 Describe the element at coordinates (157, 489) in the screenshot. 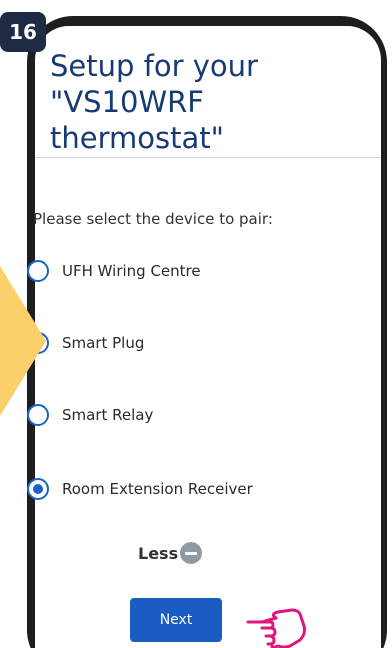

I see `option-label: Room Extension Receiver` at that location.